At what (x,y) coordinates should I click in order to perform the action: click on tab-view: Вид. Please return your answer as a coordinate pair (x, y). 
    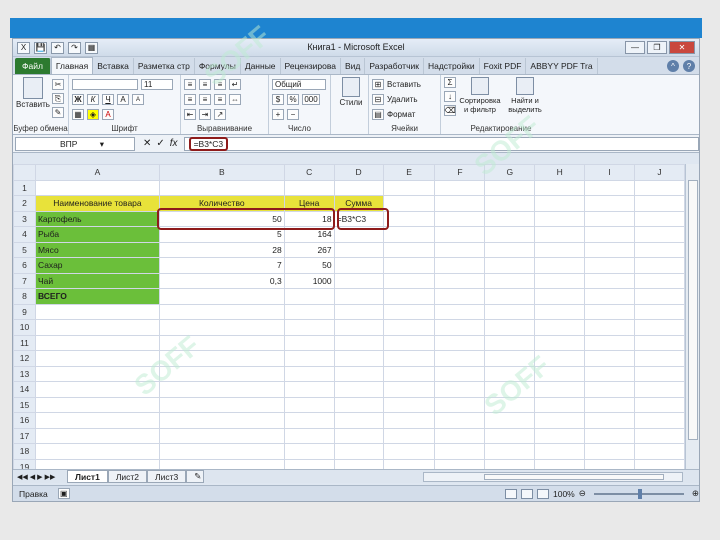
    Looking at the image, I should click on (353, 66).